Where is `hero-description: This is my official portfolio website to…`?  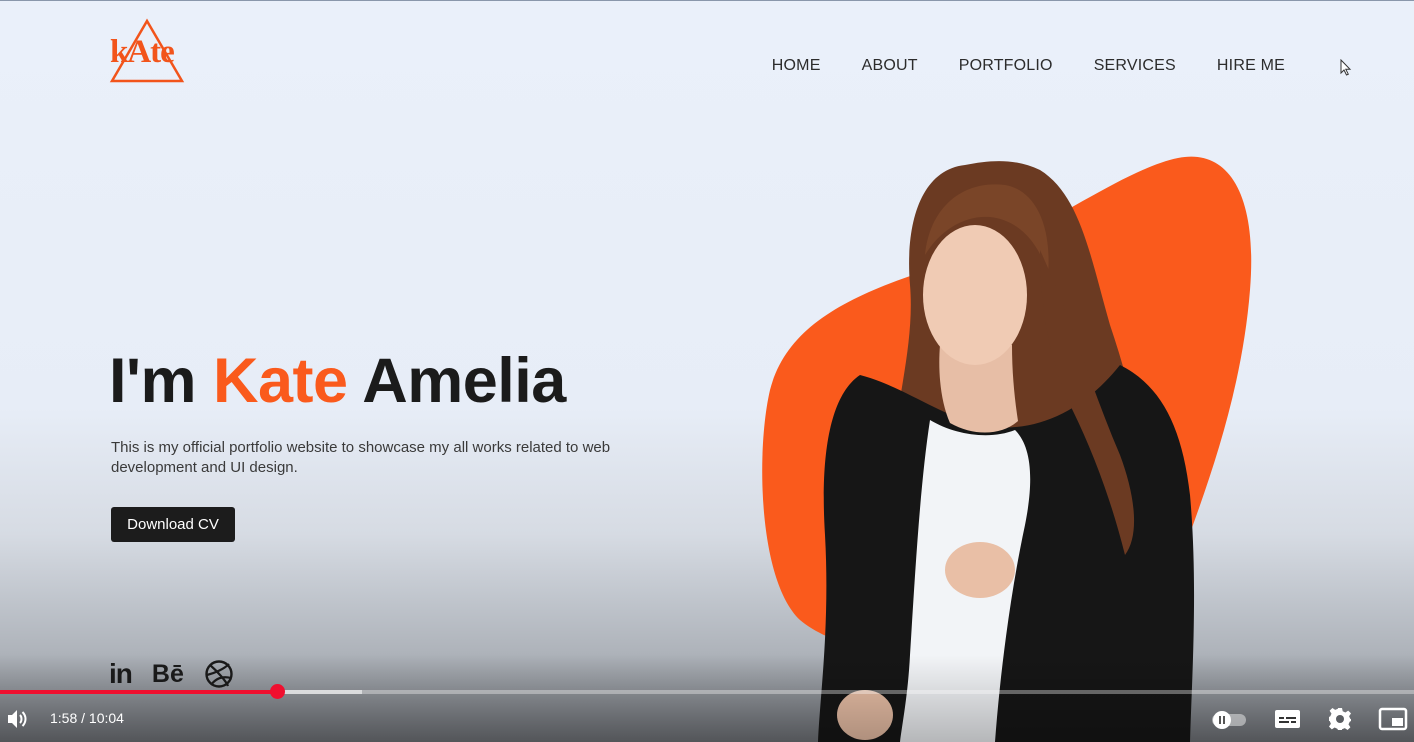 hero-description: This is my official portfolio website to… is located at coordinates (361, 457).